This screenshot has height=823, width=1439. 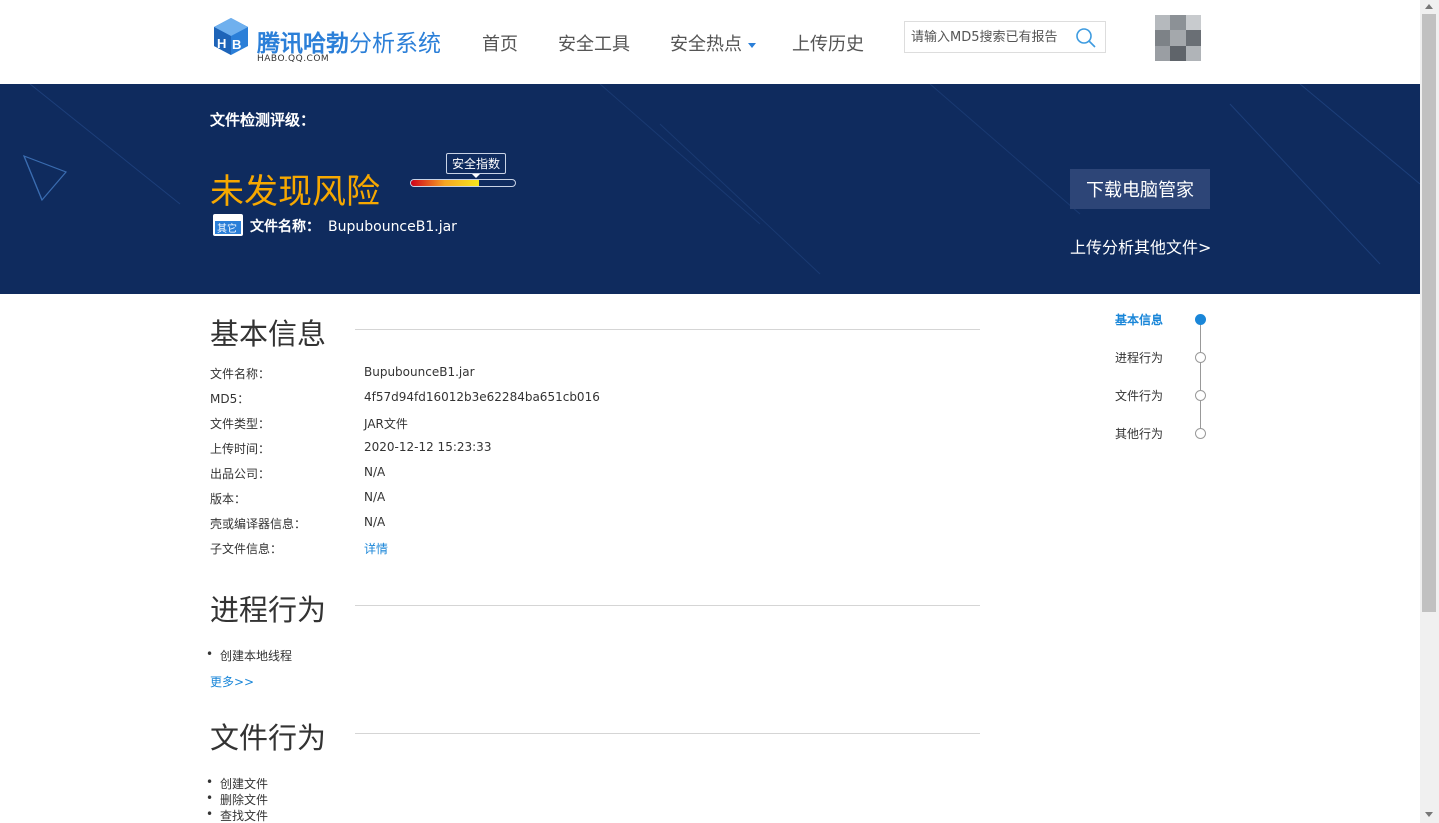 What do you see at coordinates (1200, 376) in the screenshot?
I see `side-nav-track` at bounding box center [1200, 376].